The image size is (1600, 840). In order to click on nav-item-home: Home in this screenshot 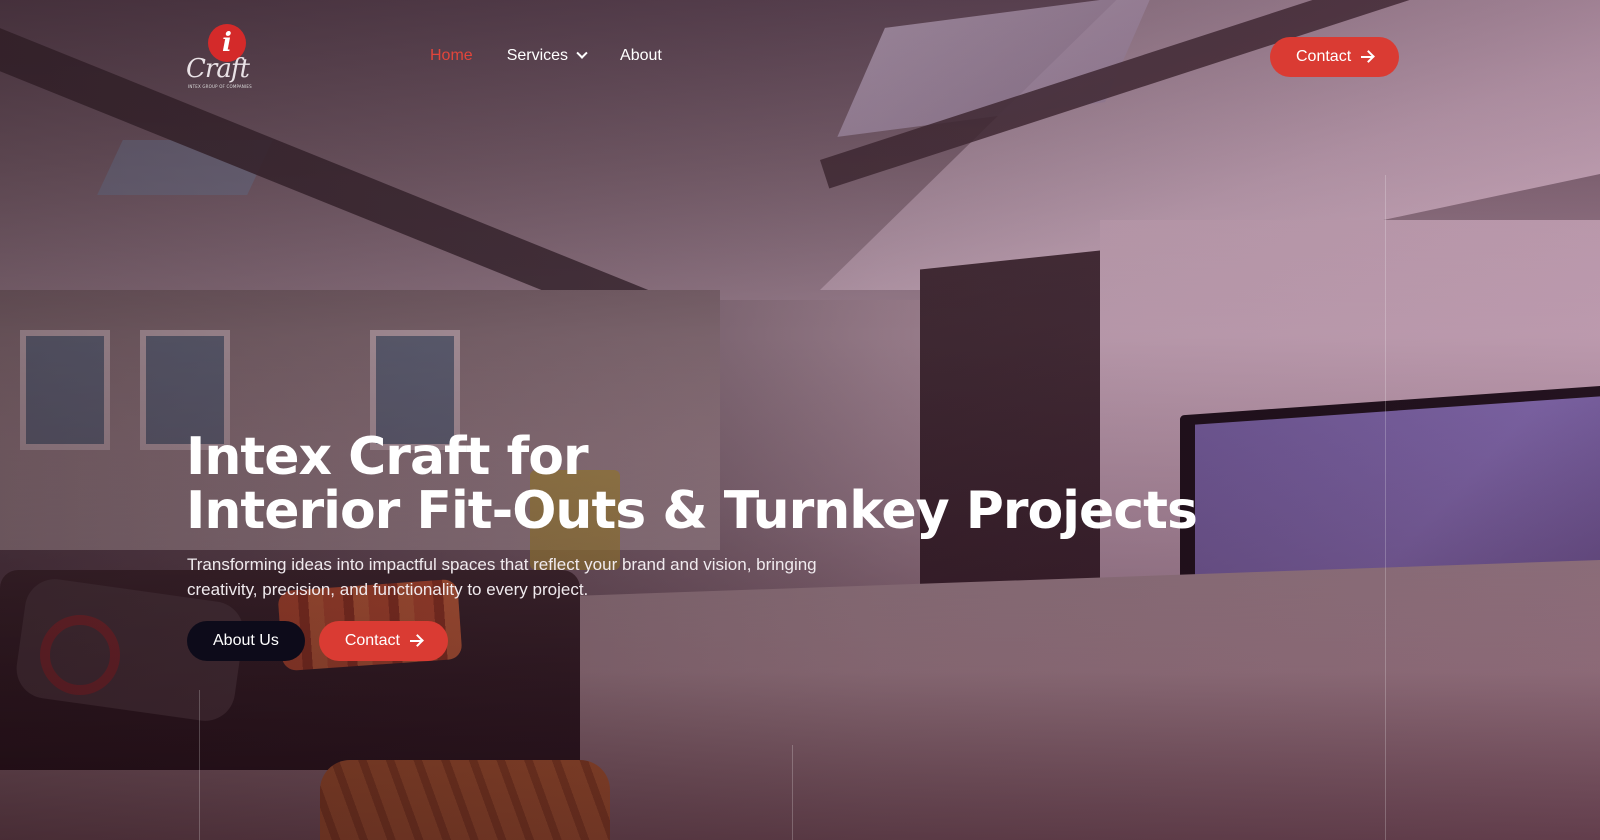, I will do `click(451, 56)`.